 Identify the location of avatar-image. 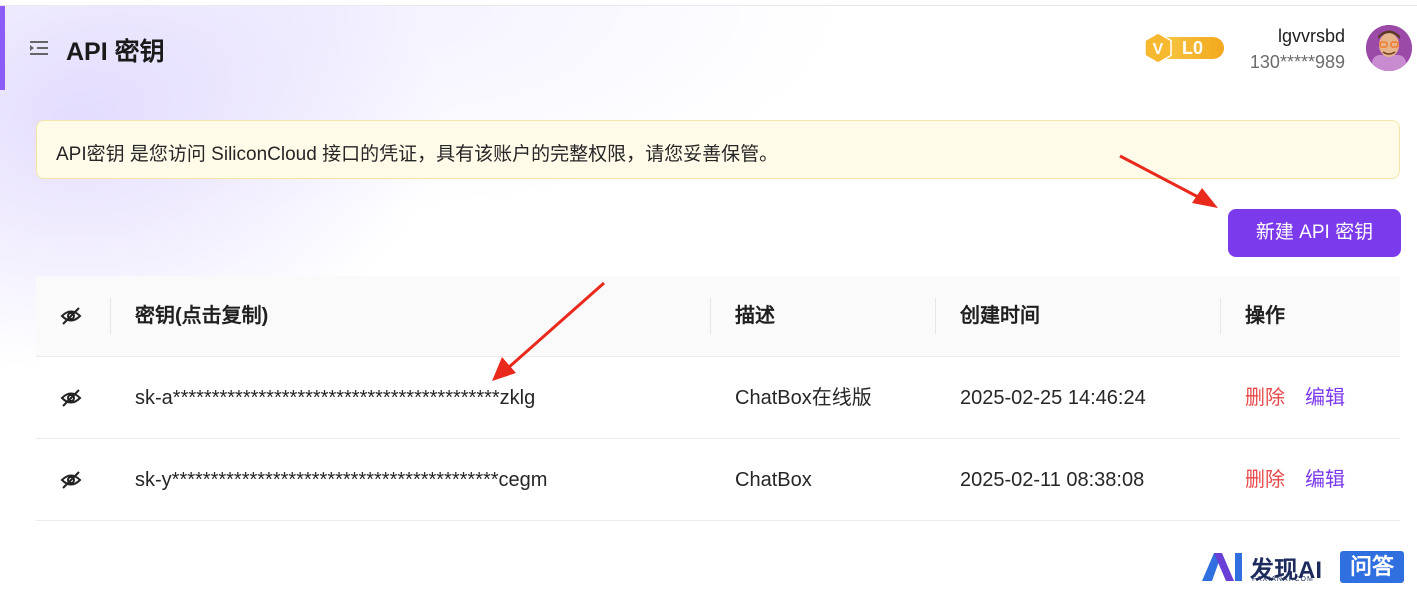
(1389, 48).